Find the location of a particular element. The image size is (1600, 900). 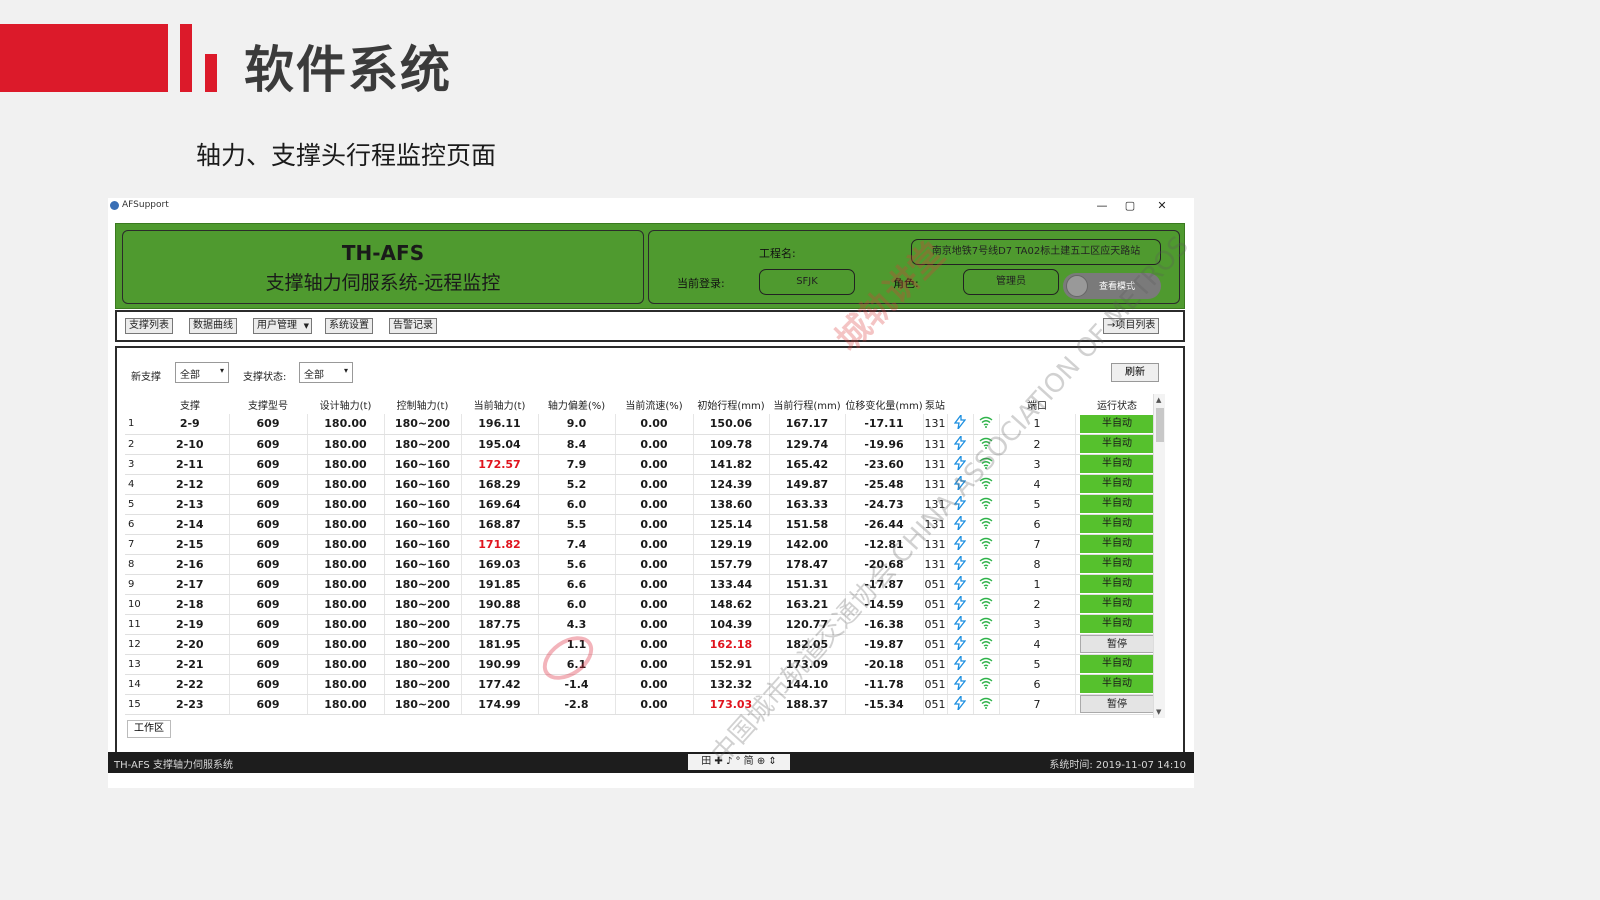

table-cell: 162.18 is located at coordinates (731, 644).